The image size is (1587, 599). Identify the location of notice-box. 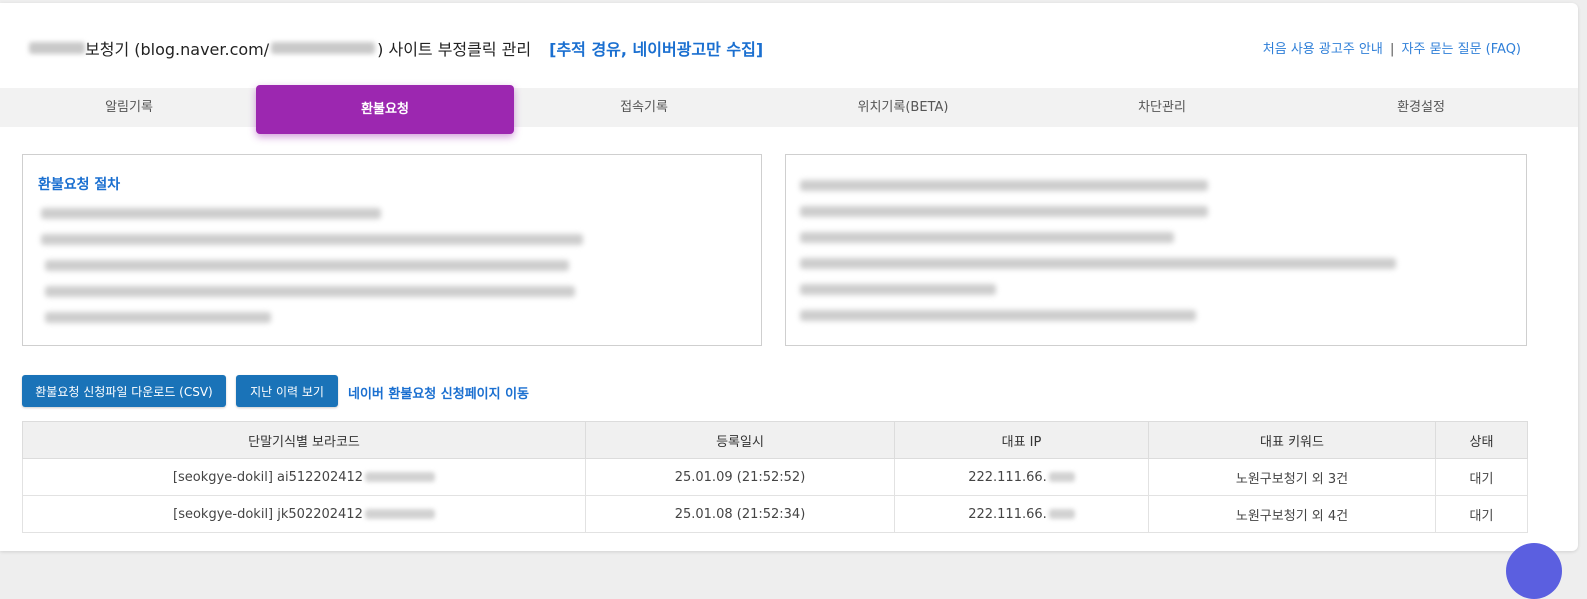
(1156, 250).